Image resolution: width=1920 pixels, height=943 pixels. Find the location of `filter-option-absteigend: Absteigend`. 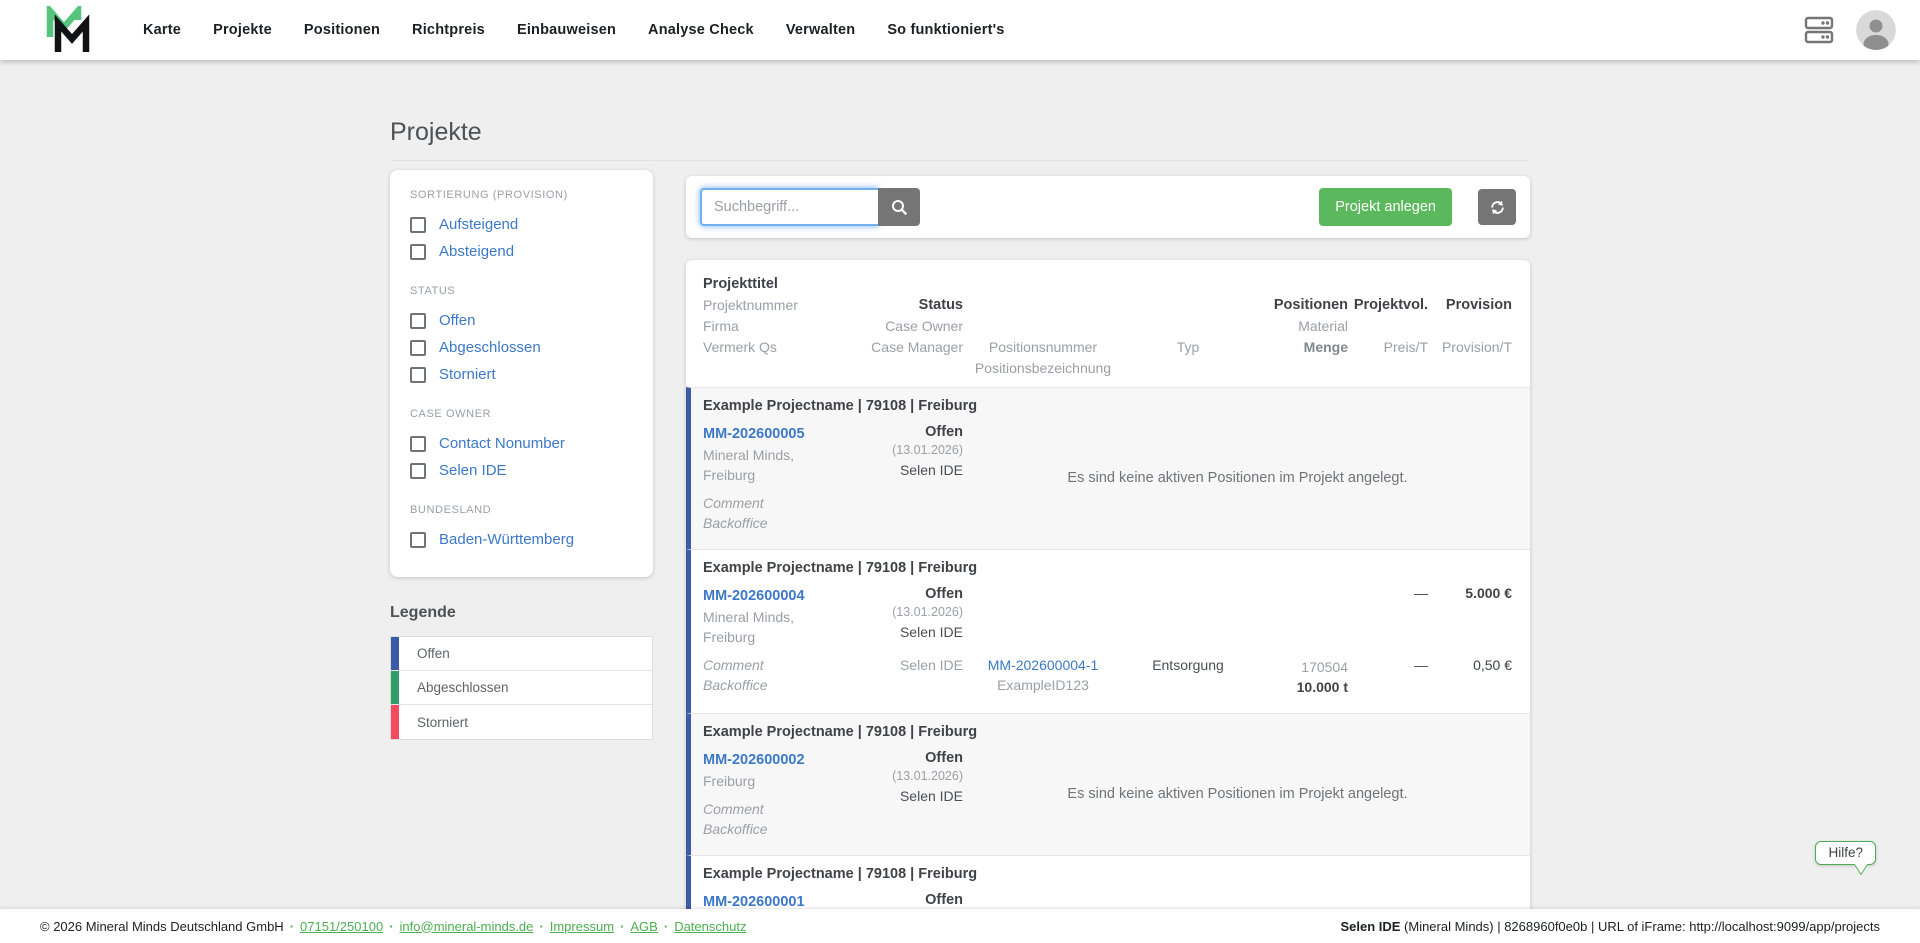

filter-option-absteigend: Absteigend is located at coordinates (521, 251).